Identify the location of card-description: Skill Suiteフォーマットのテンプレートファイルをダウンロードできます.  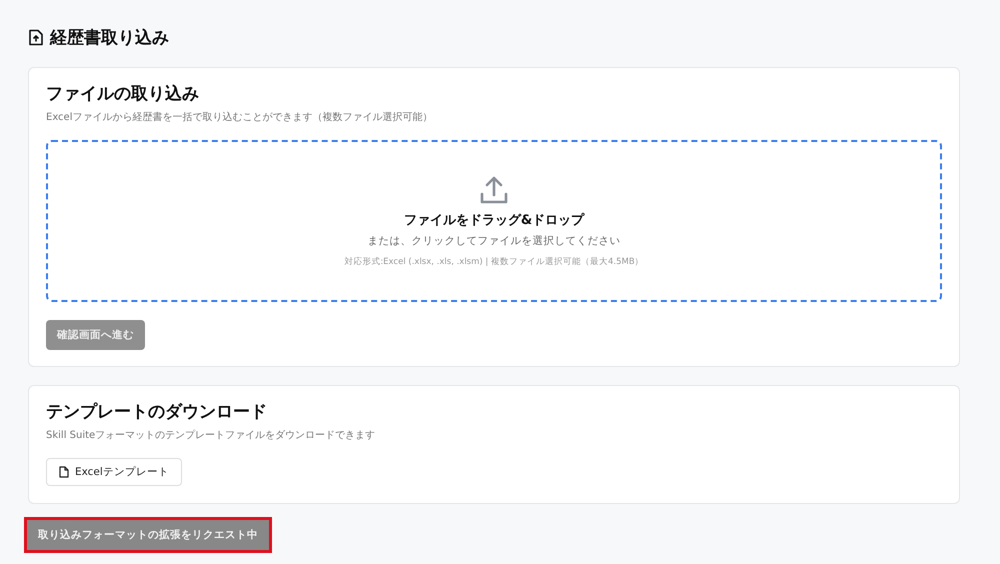
(211, 435).